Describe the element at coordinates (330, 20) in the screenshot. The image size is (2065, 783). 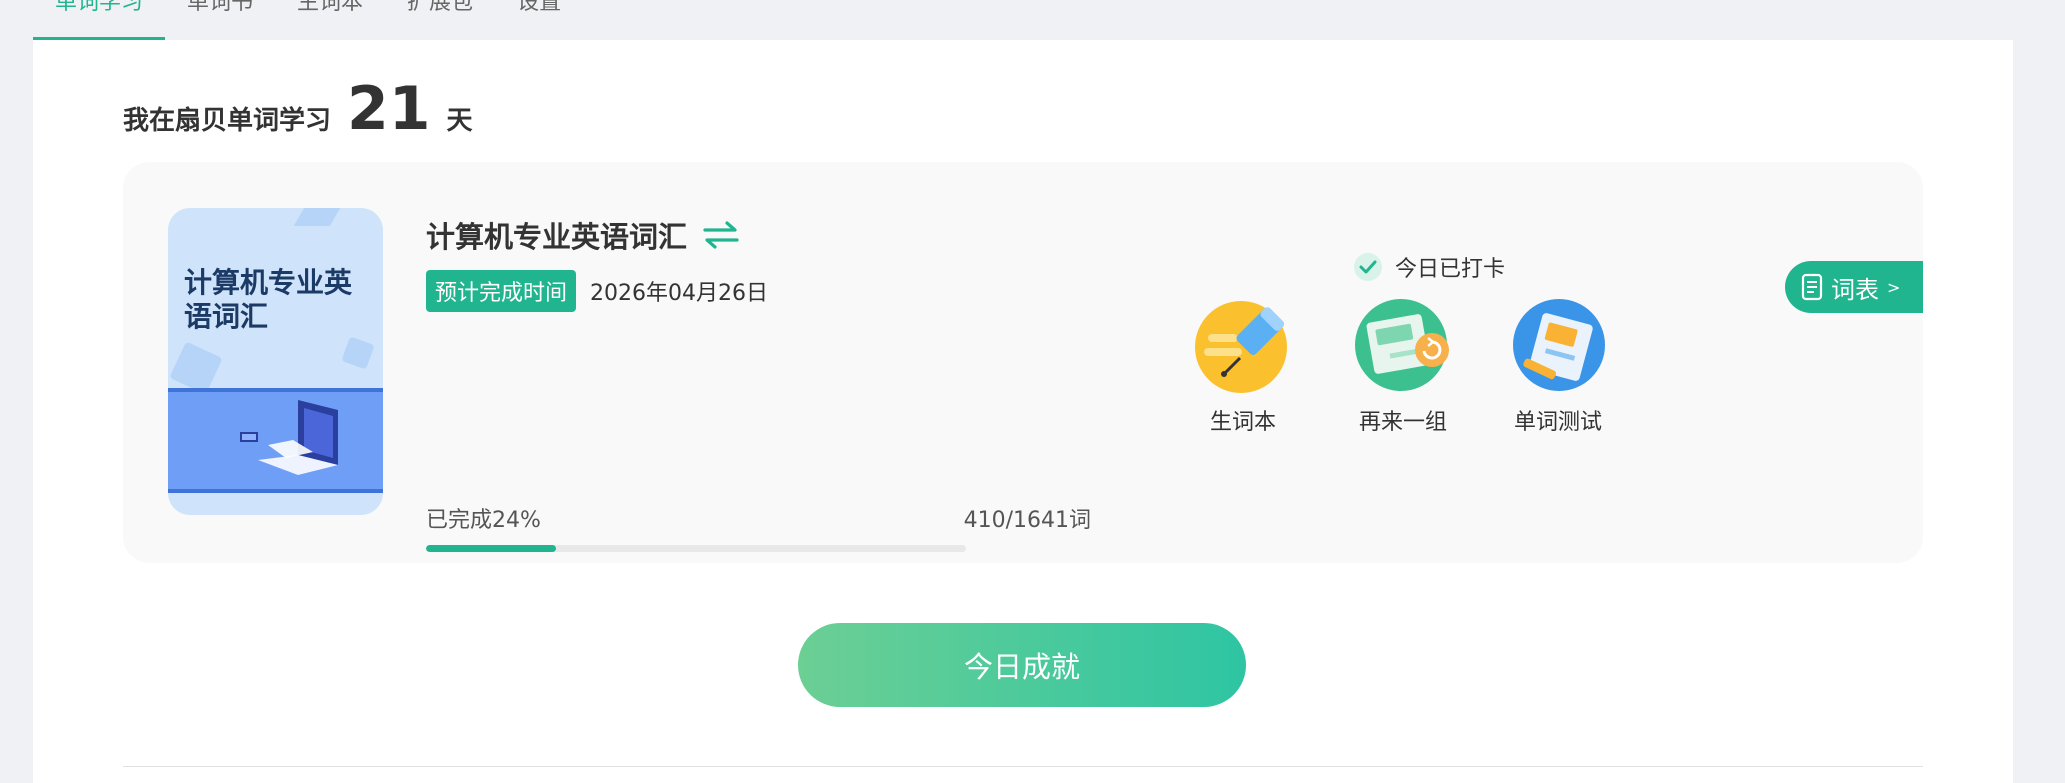
I see `tab-new-words: 生词本` at that location.